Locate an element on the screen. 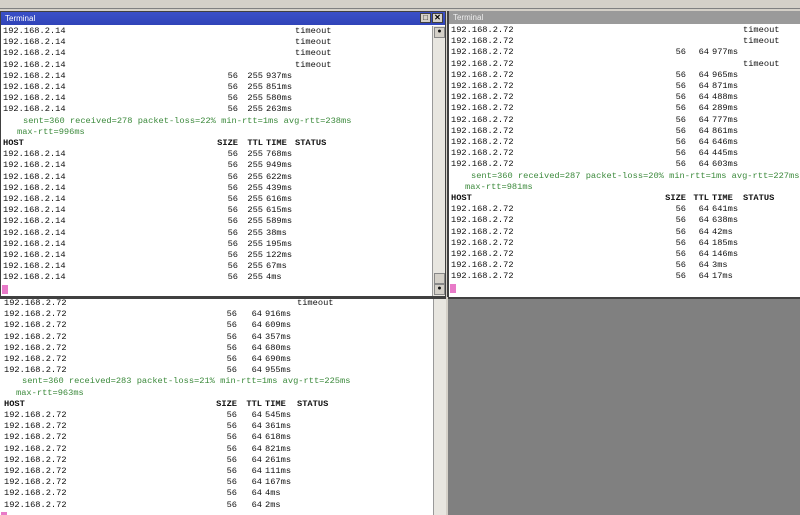 Image resolution: width=800 pixels, height=515 pixels. scroll-thumb is located at coordinates (439, 278).